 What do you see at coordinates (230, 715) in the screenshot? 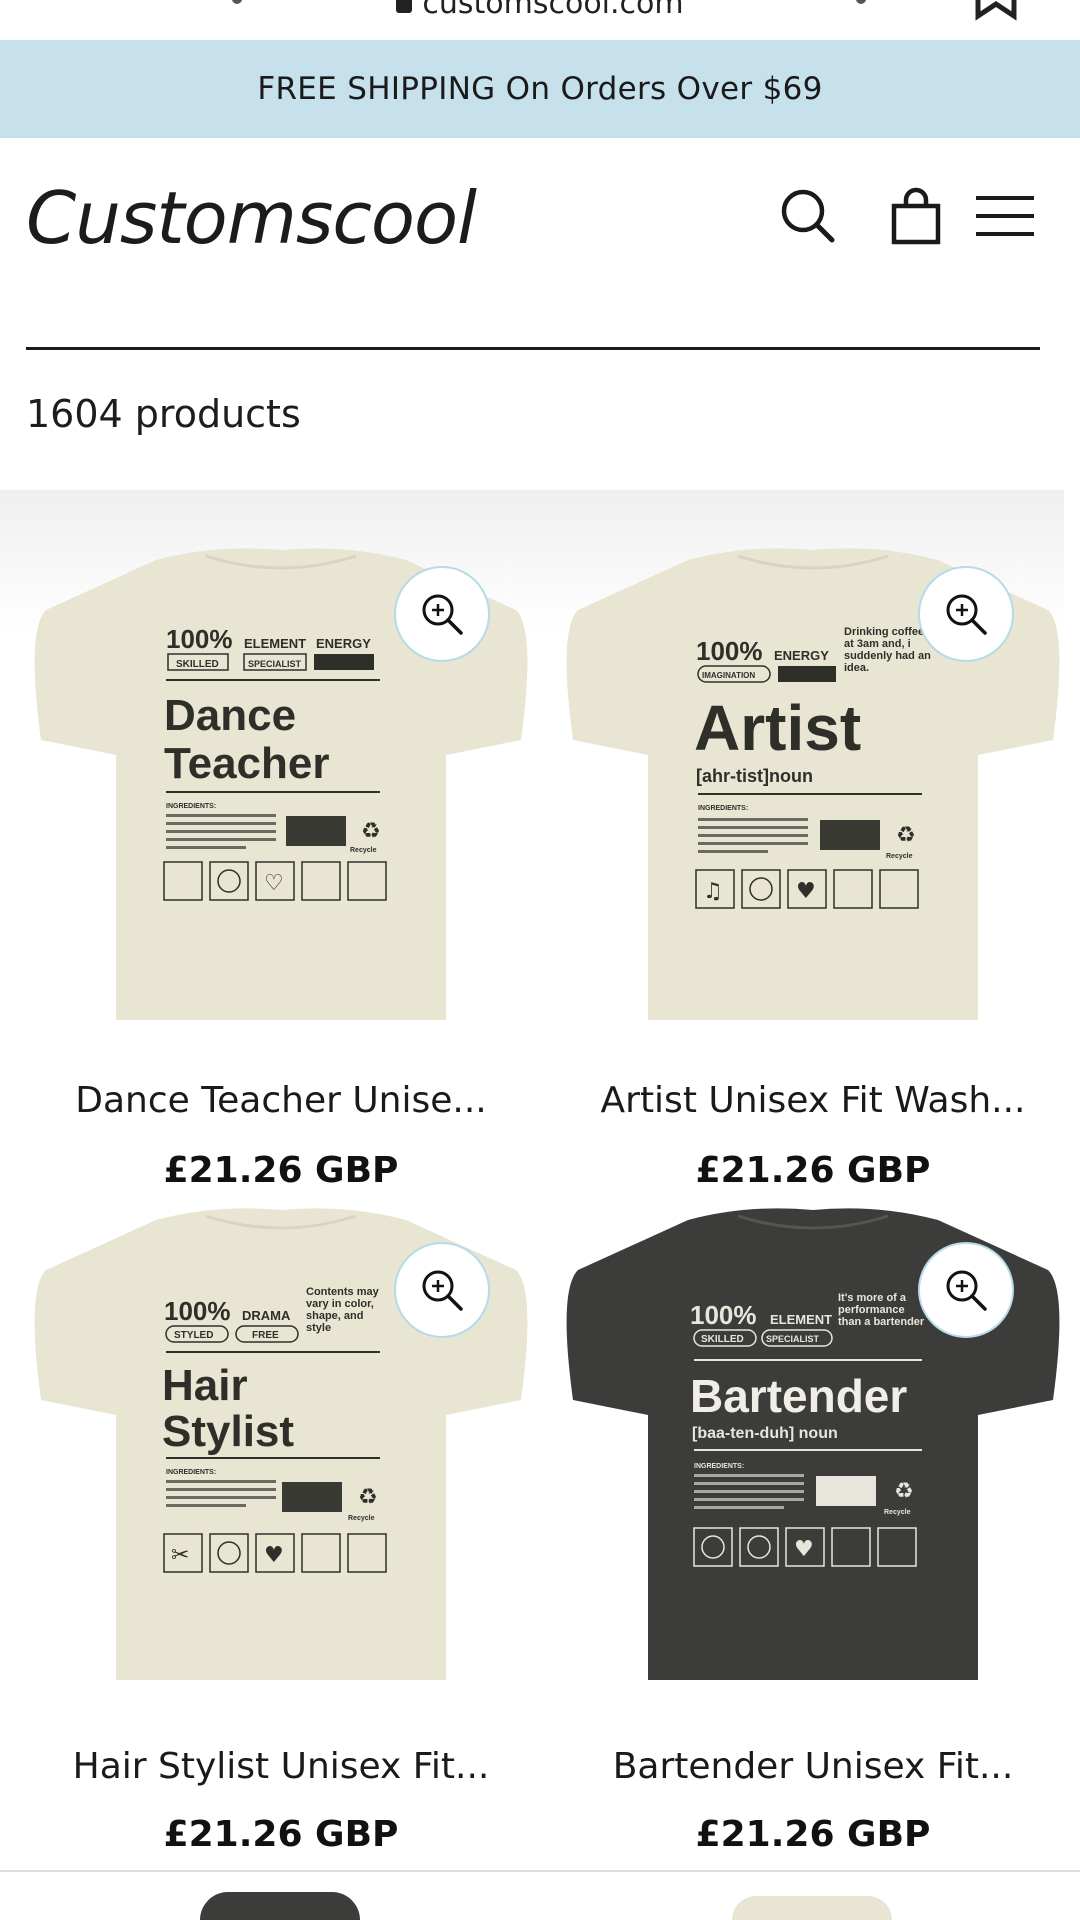
I see `svg-text: Dance` at bounding box center [230, 715].